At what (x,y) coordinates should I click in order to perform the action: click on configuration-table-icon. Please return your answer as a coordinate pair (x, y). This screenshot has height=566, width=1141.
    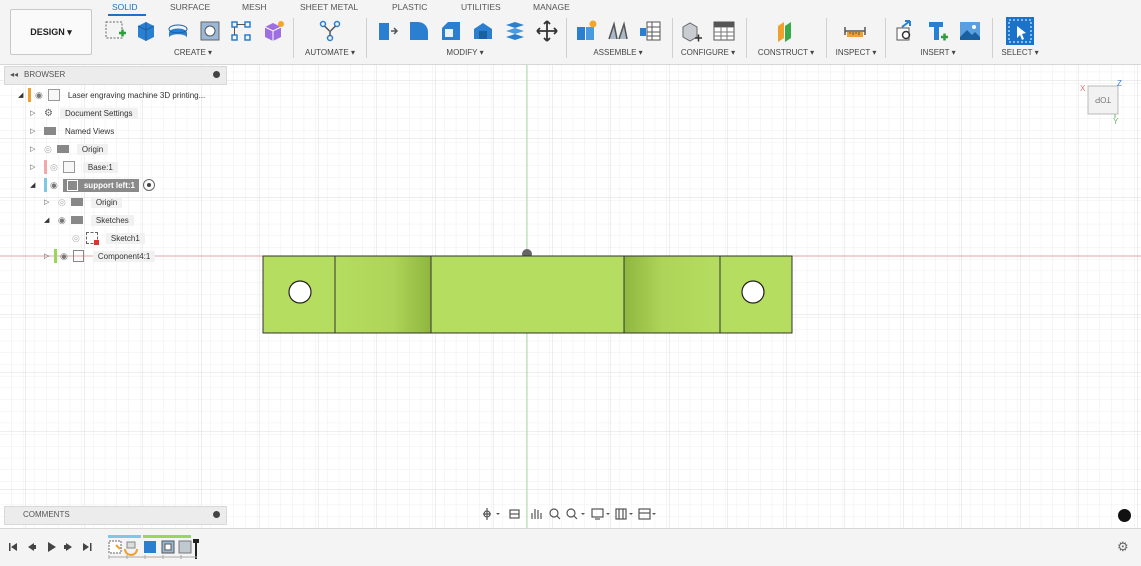
    Looking at the image, I should click on (724, 31).